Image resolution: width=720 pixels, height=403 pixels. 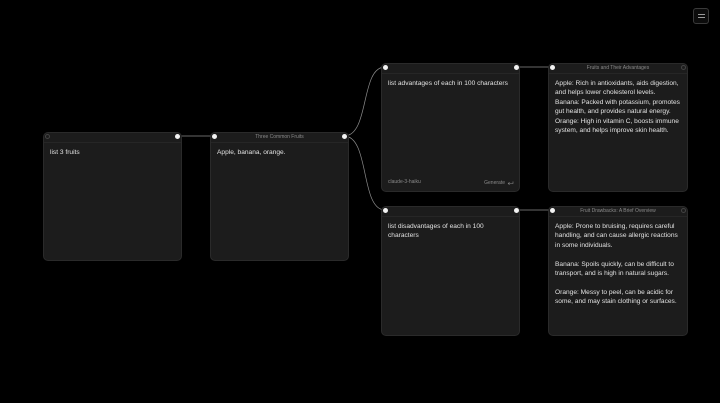 What do you see at coordinates (279, 138) in the screenshot?
I see `node-header: Three Common Fruits` at bounding box center [279, 138].